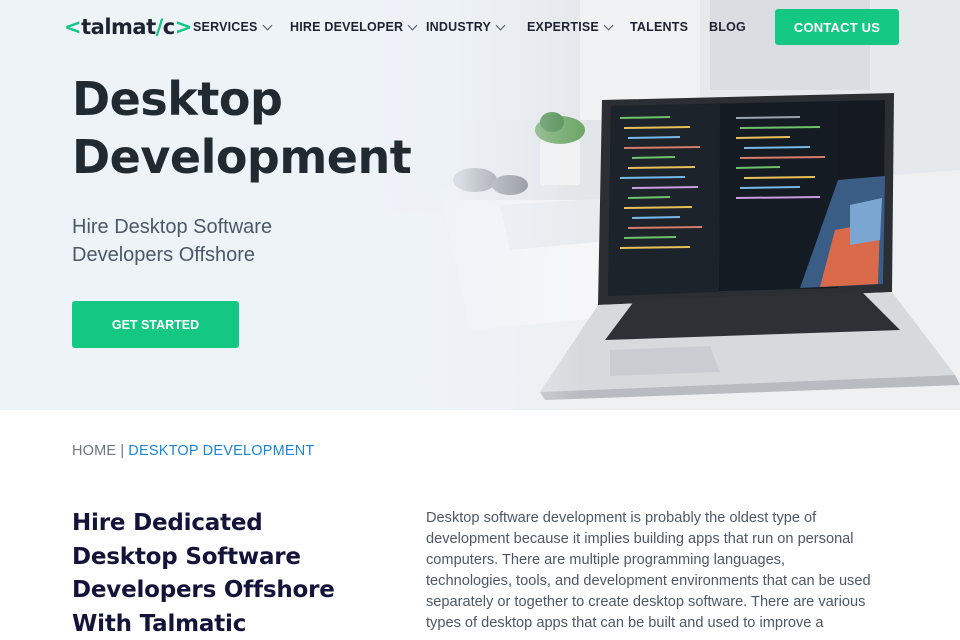 The image size is (960, 640). I want to click on heading-line: With Talmatic, so click(159, 623).